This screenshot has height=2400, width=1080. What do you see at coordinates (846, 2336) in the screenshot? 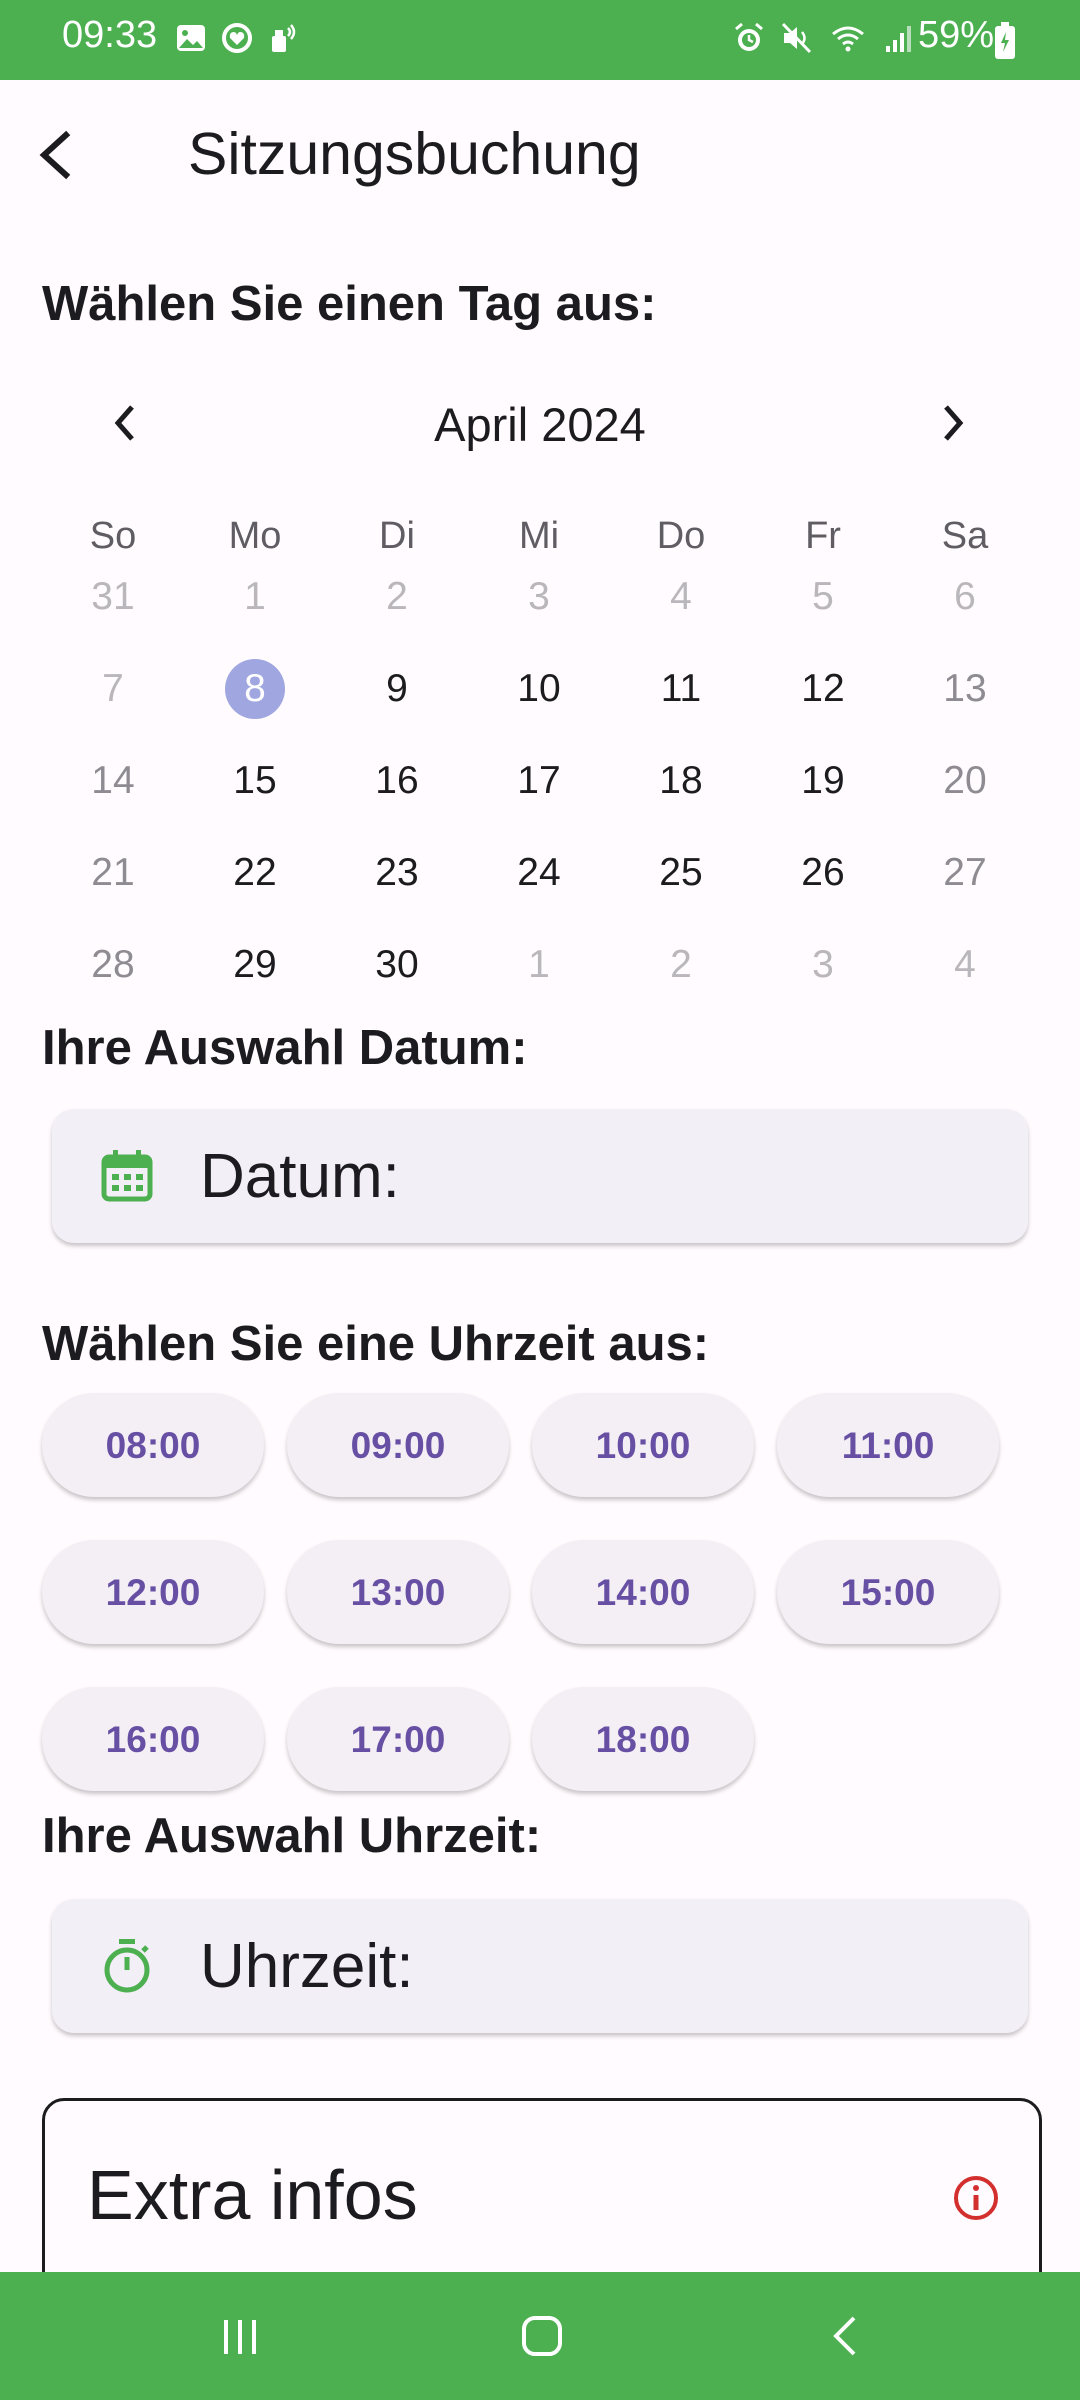
I see `back-icon` at bounding box center [846, 2336].